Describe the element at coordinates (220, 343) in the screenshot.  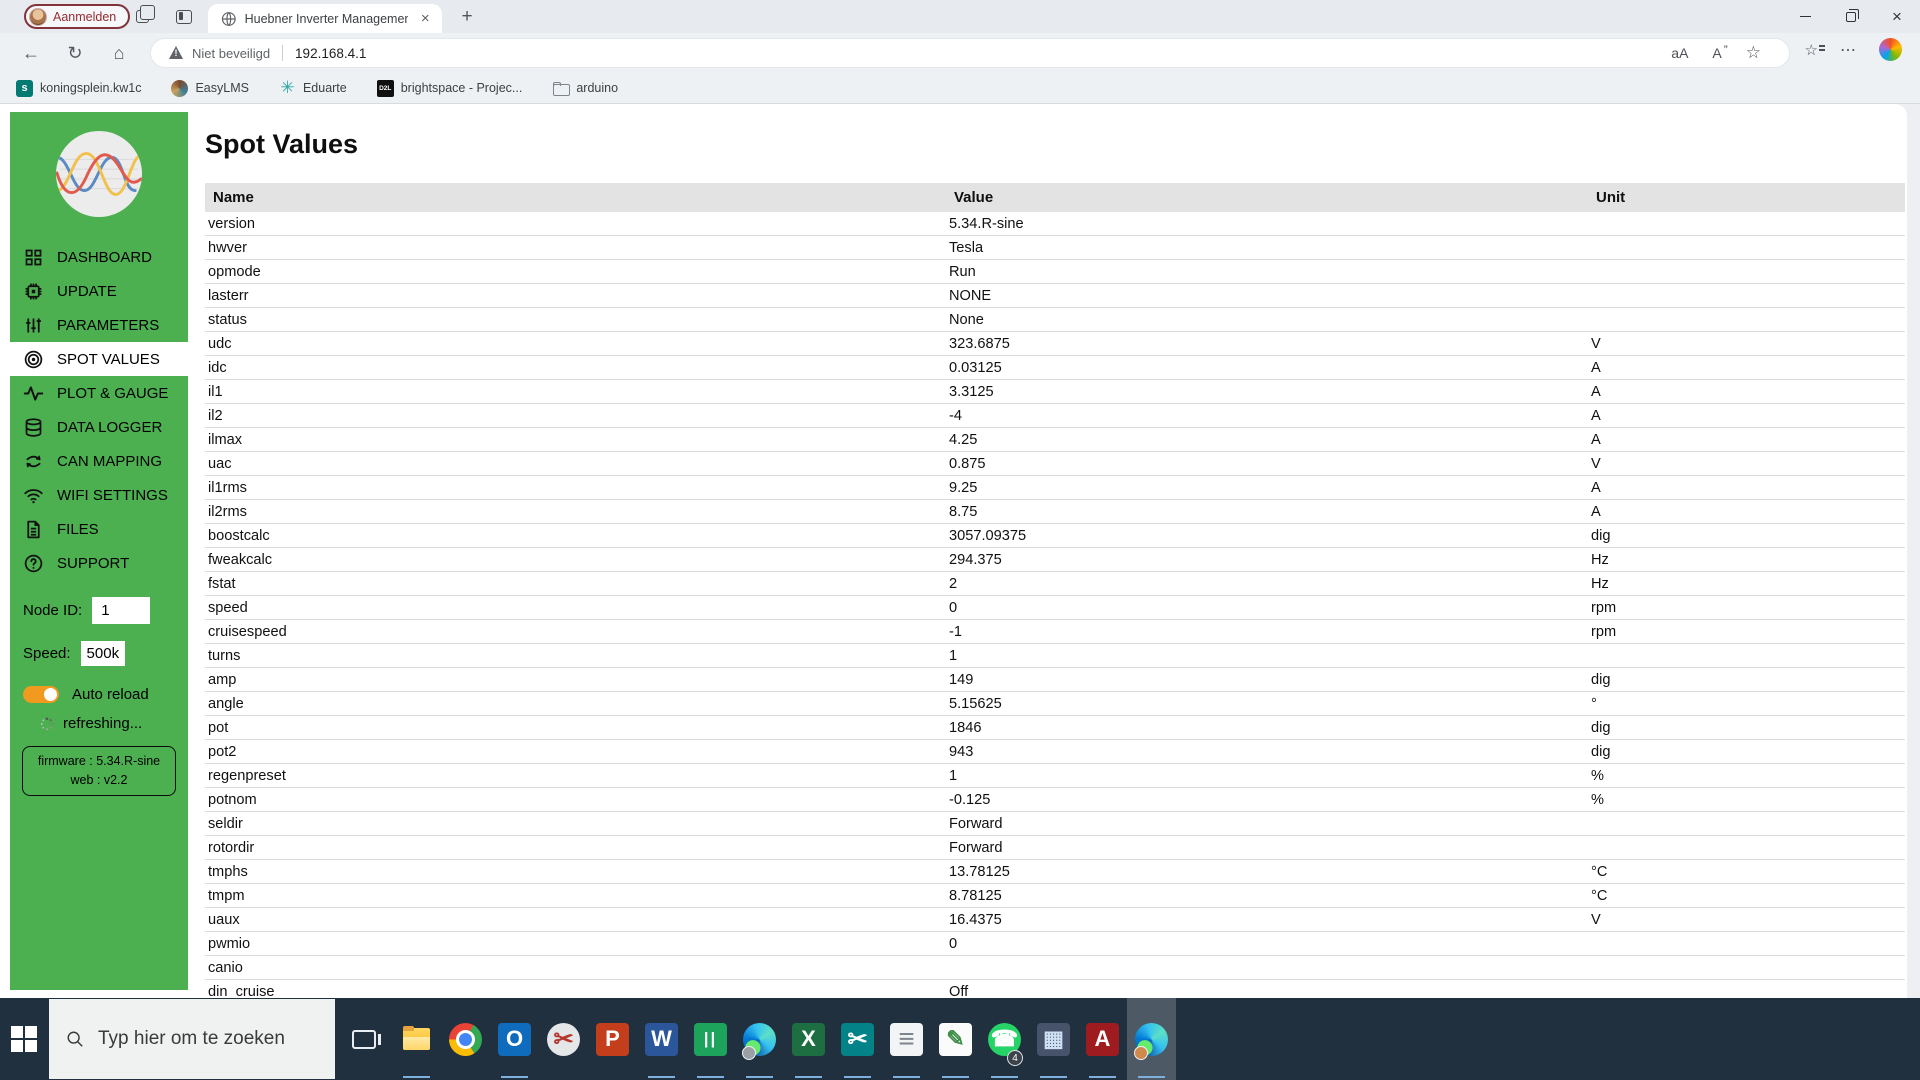
I see `spot-name: udc` at that location.